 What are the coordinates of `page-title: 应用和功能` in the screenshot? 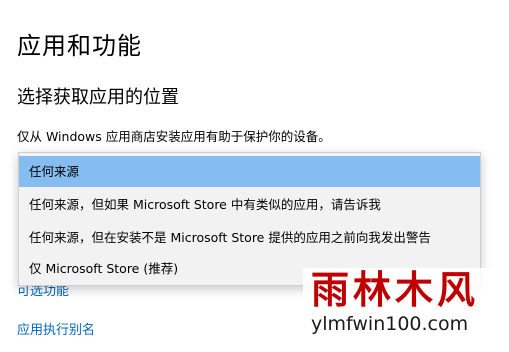 It's located at (79, 46).